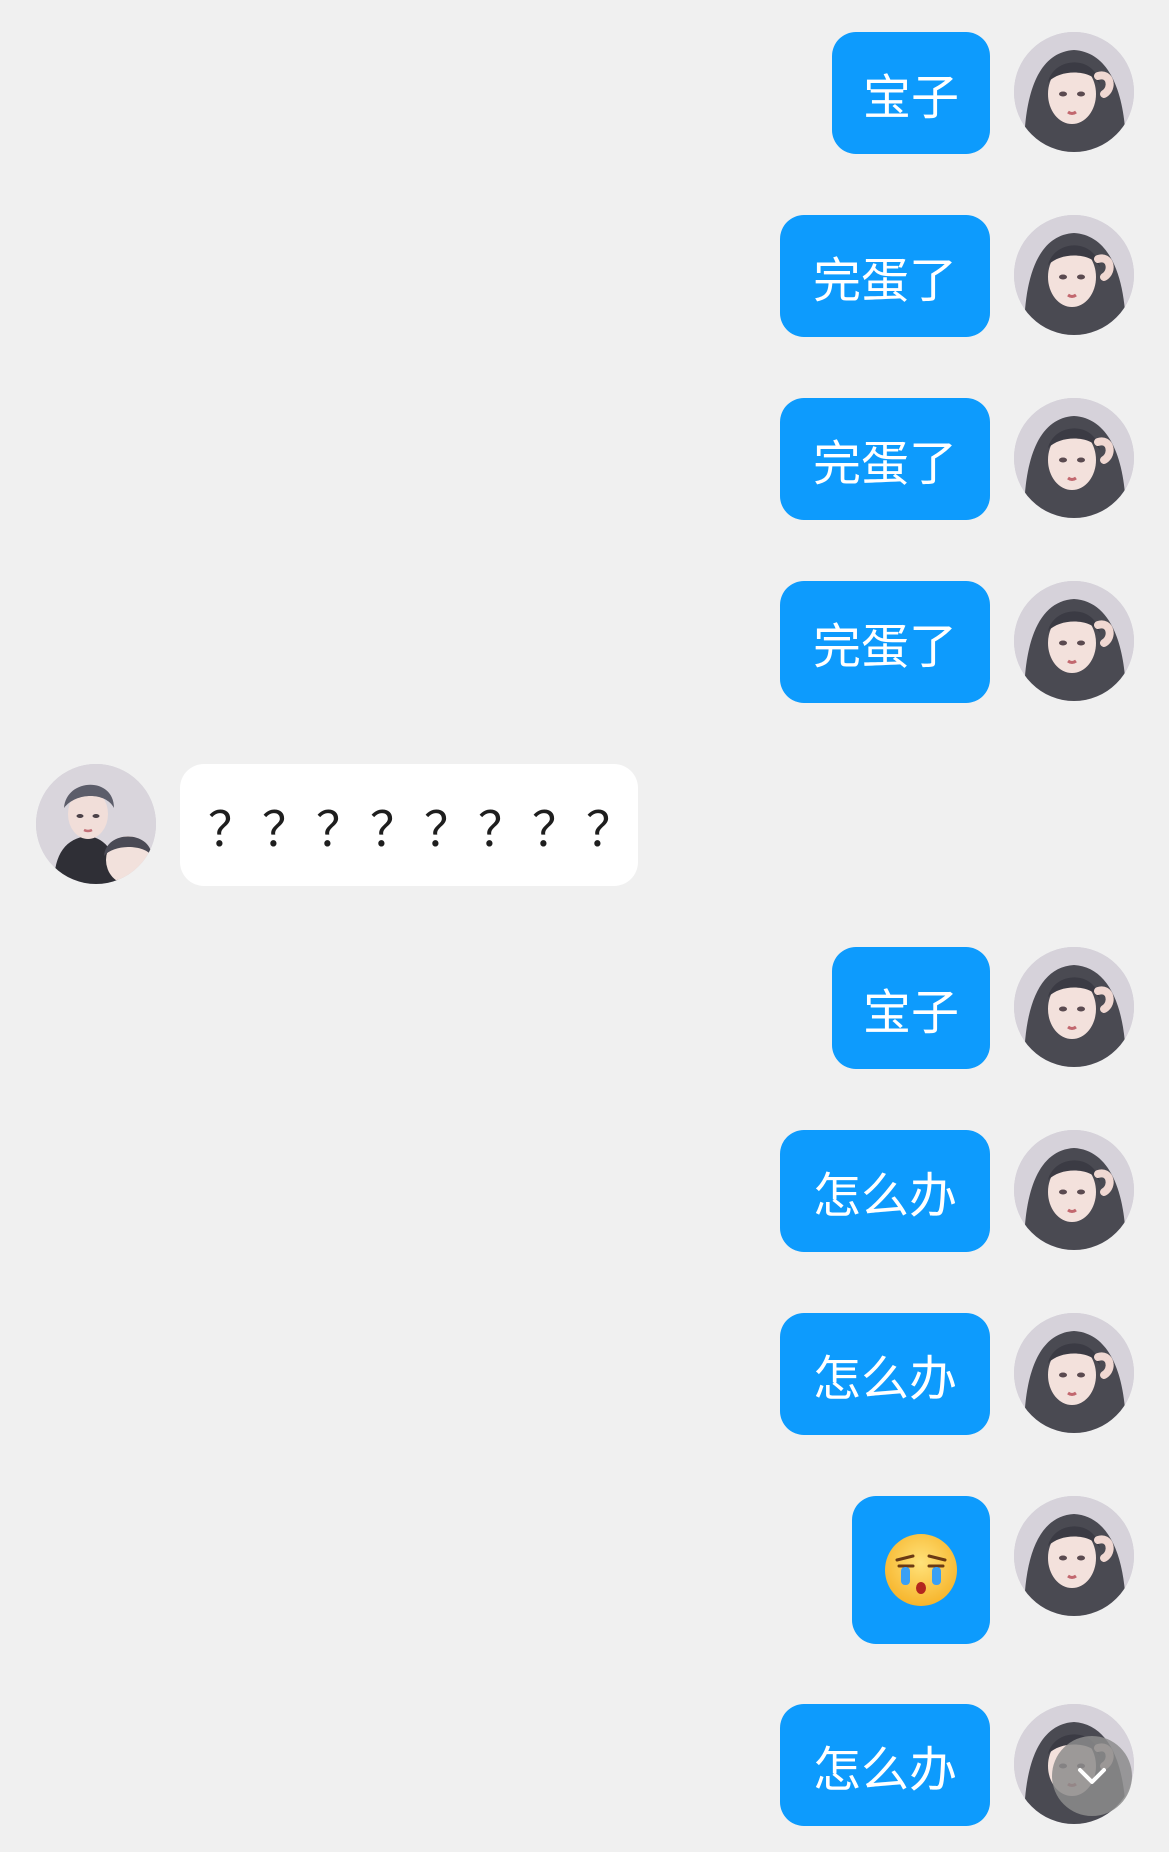 The height and width of the screenshot is (1852, 1169). I want to click on scroll-to-bottom-button, so click(1092, 1776).